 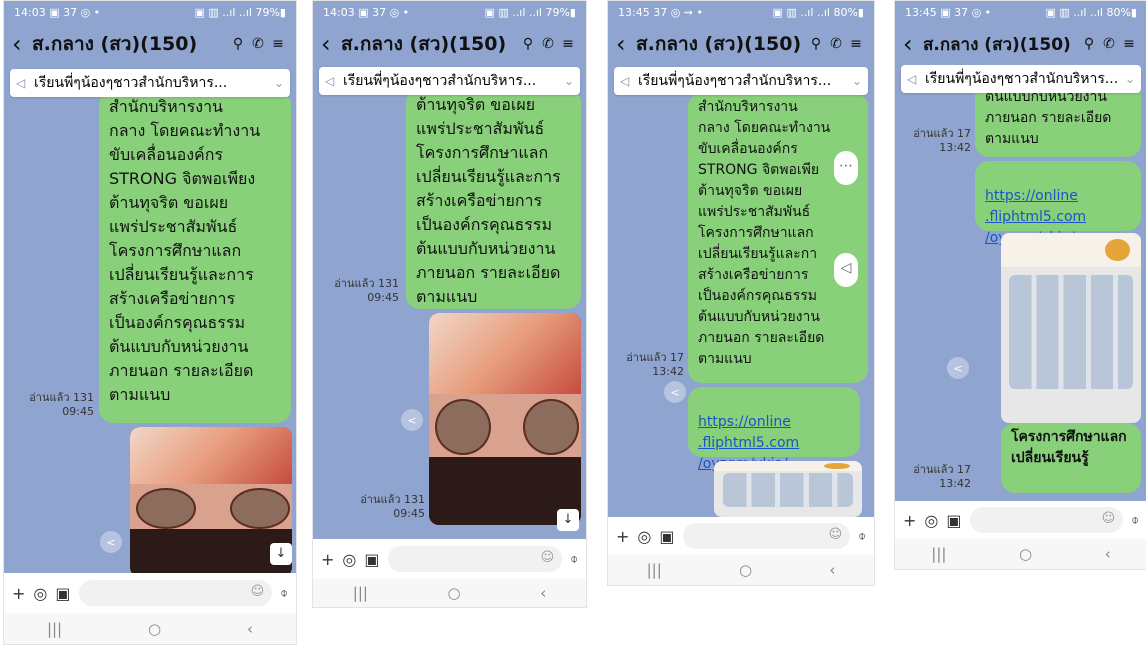 I want to click on status-bar: 13:45 ▣ 37 ◎ • ▣ ▥ ..ıl ..ıl 80%▮, so click(x=1020, y=12).